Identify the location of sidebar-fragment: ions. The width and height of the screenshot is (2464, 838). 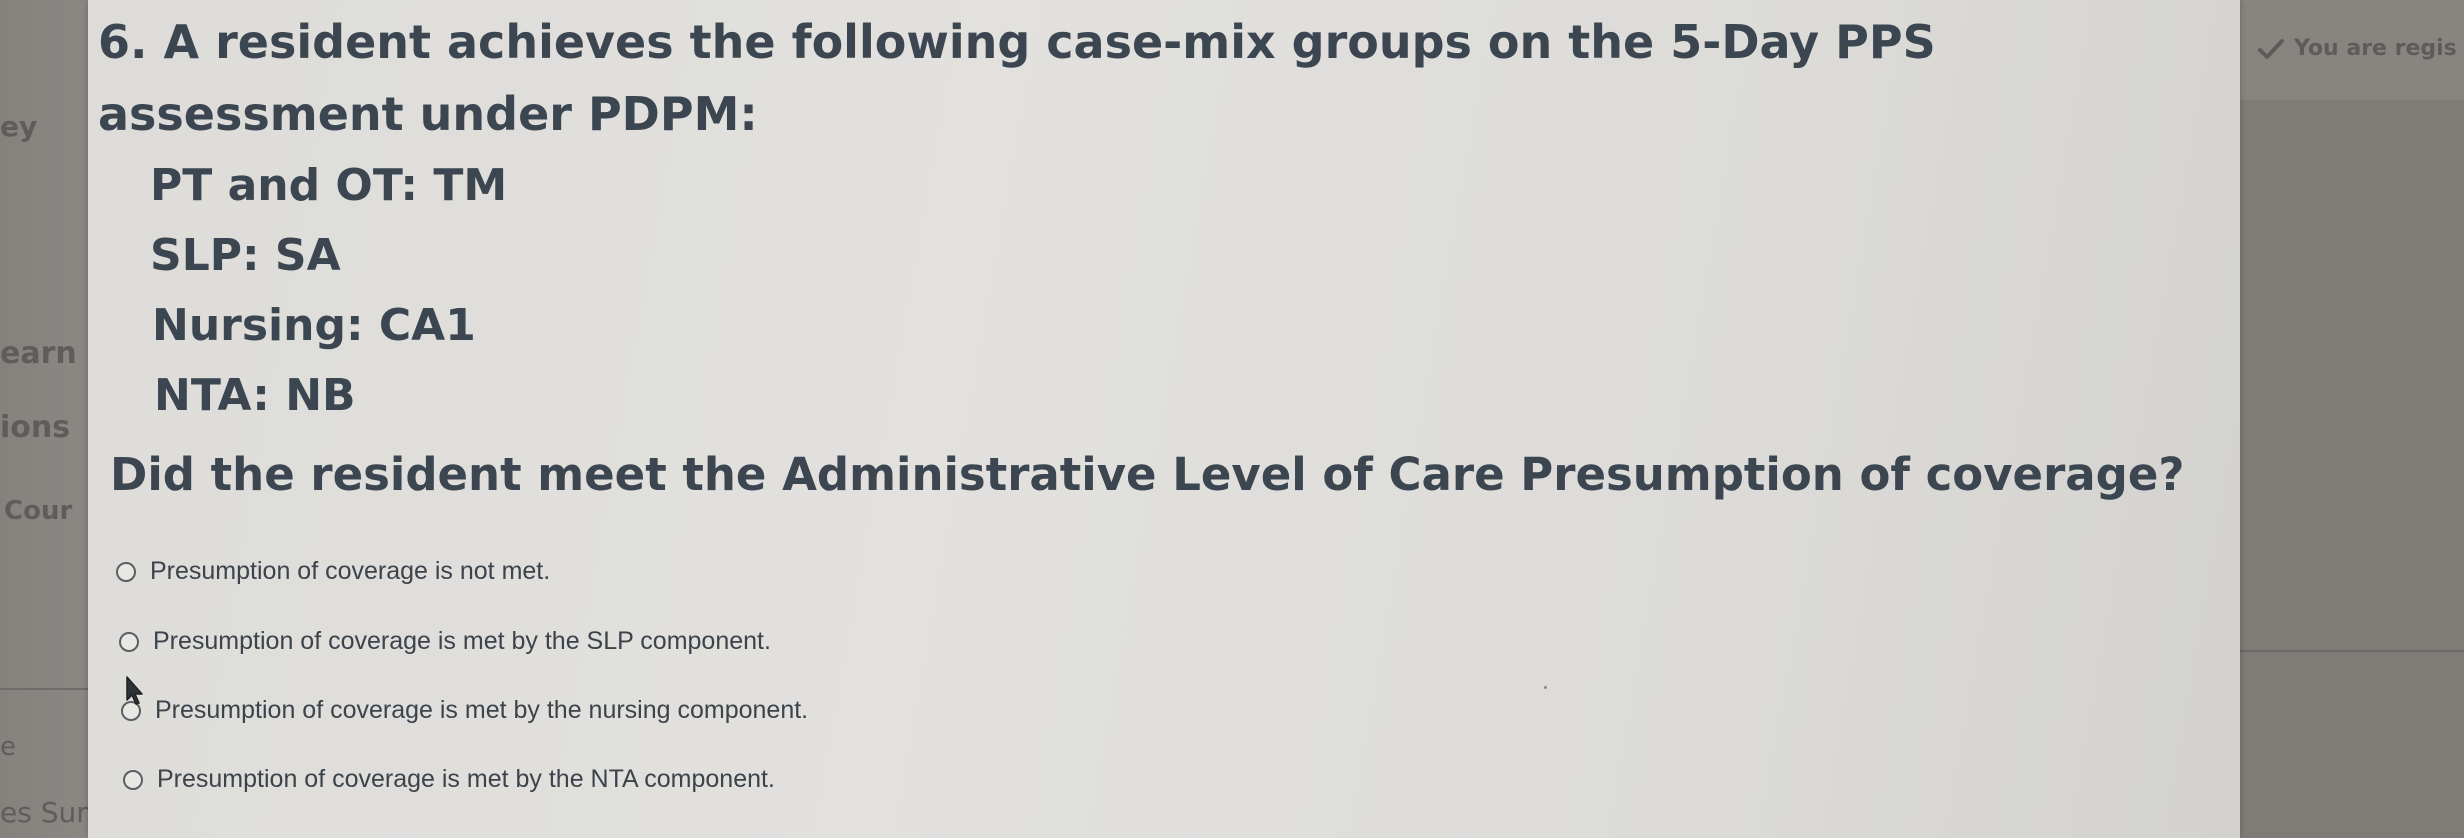
(35, 427).